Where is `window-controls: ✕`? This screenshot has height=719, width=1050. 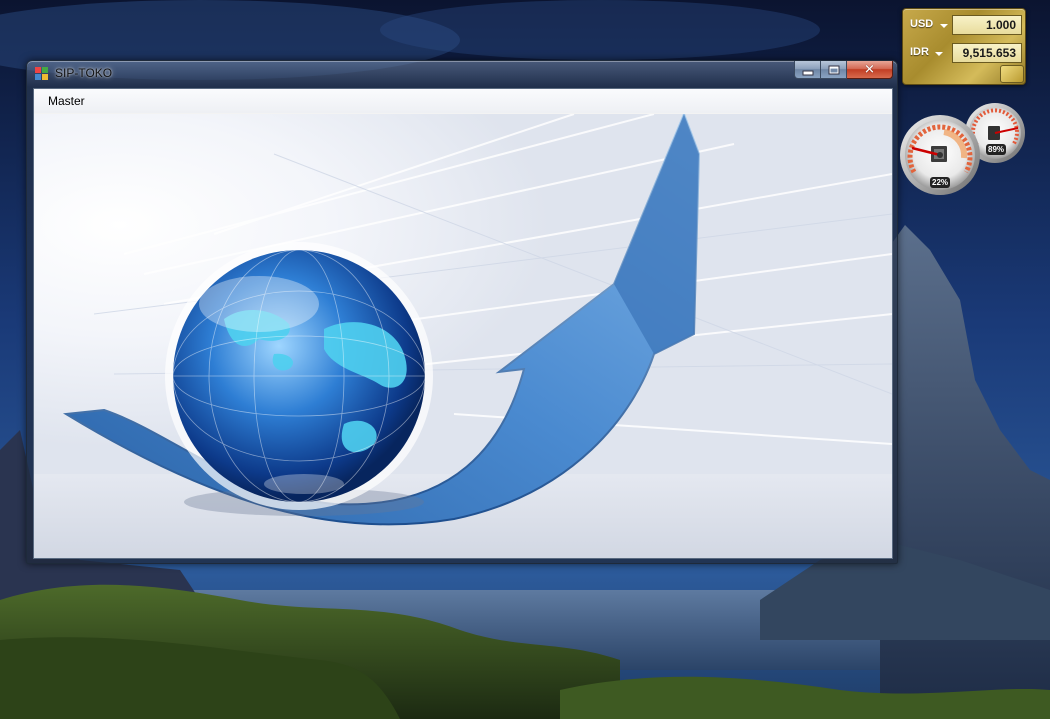 window-controls: ✕ is located at coordinates (843, 70).